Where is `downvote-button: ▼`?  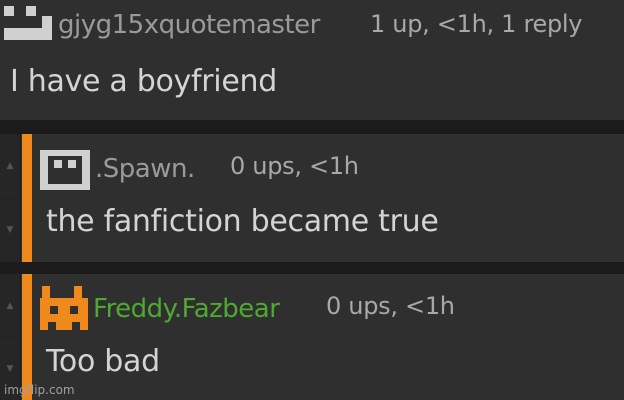
downvote-button: ▼ is located at coordinates (10, 230).